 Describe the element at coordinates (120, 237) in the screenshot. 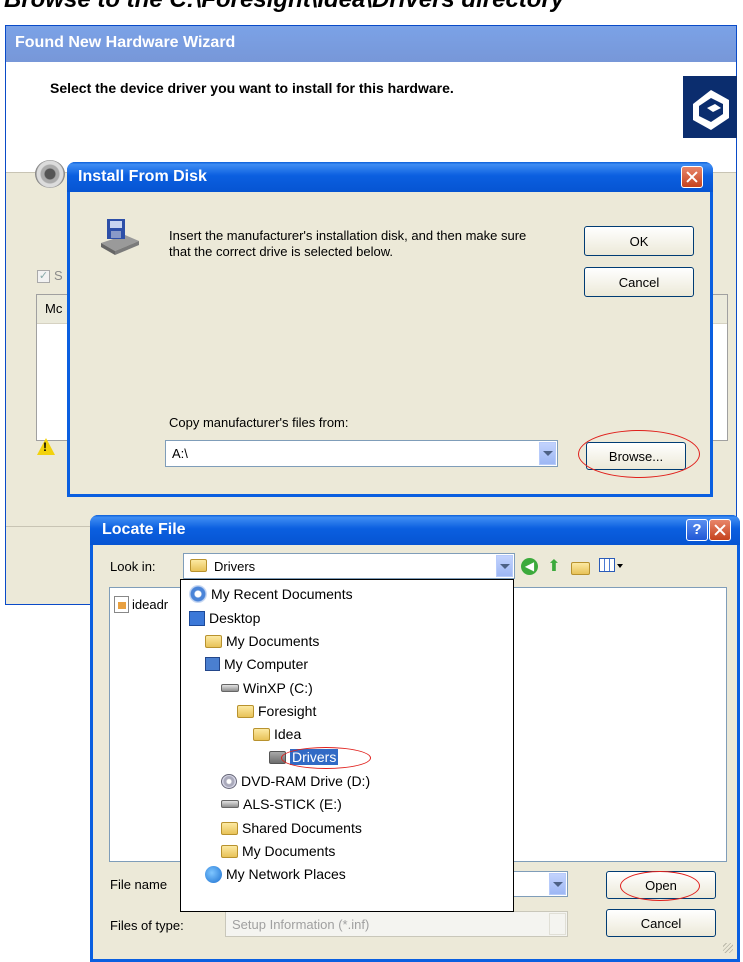

I see `disk-drive-icon` at that location.